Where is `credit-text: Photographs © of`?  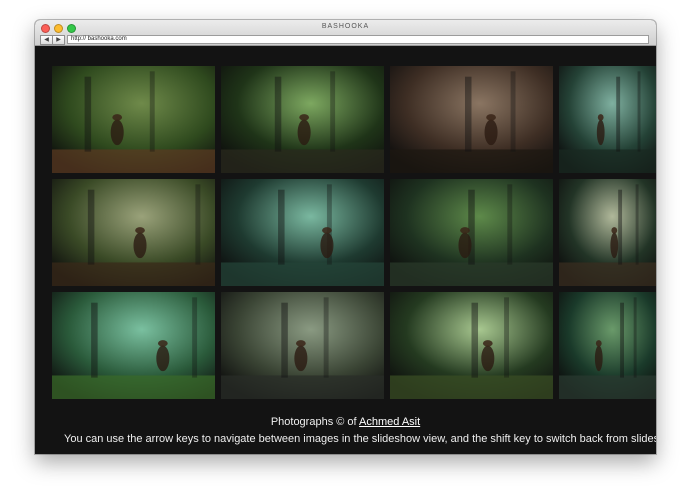 credit-text: Photographs © of is located at coordinates (315, 422).